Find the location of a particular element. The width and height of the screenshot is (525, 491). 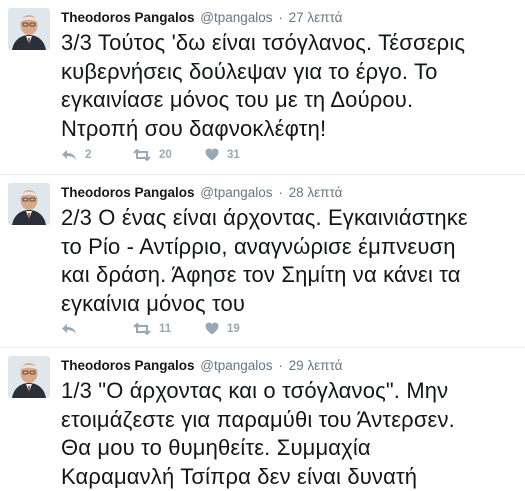

timestamp: 27 λεπτά is located at coordinates (316, 17).